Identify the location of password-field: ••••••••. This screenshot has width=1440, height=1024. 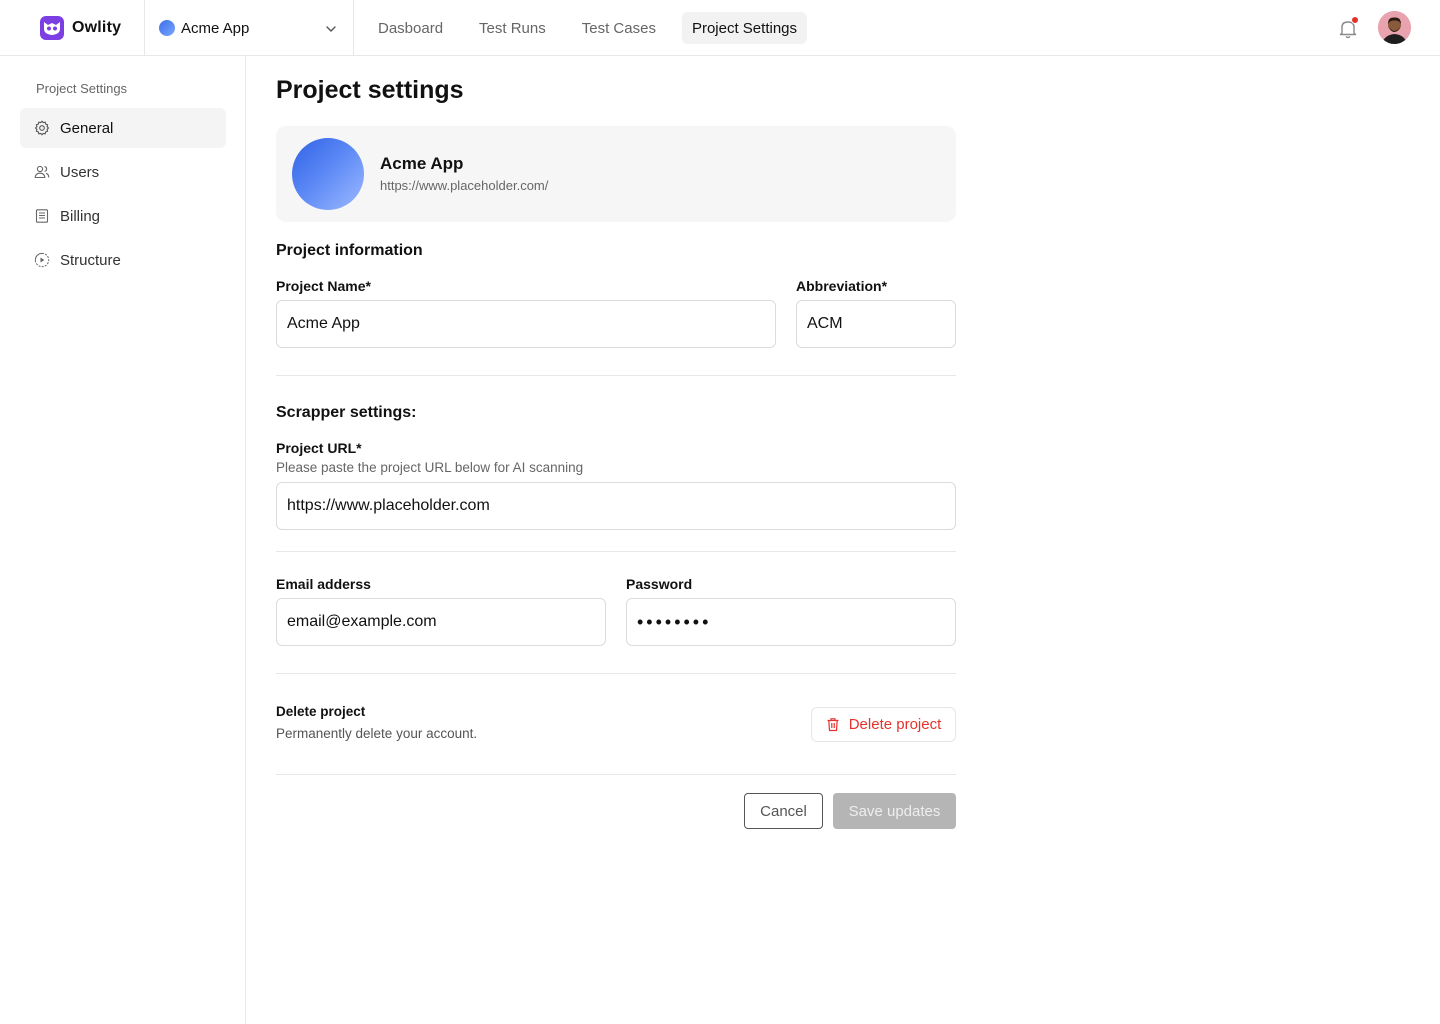
(791, 622).